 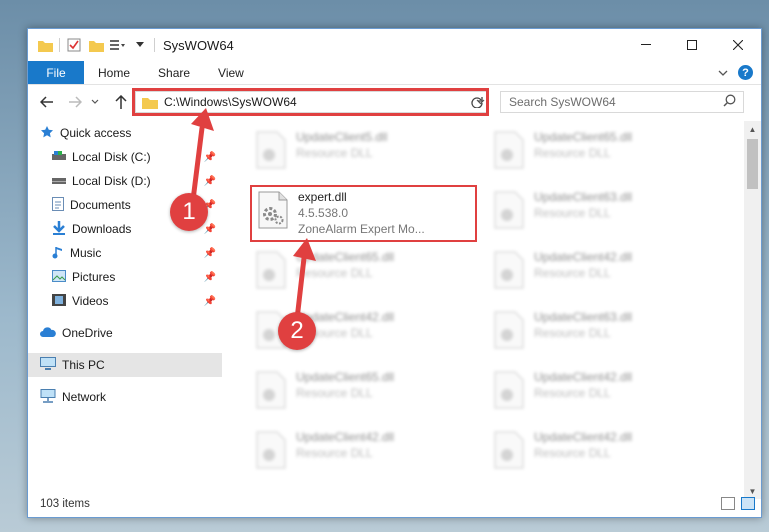 I want to click on scroll-thumb, so click(x=752, y=164).